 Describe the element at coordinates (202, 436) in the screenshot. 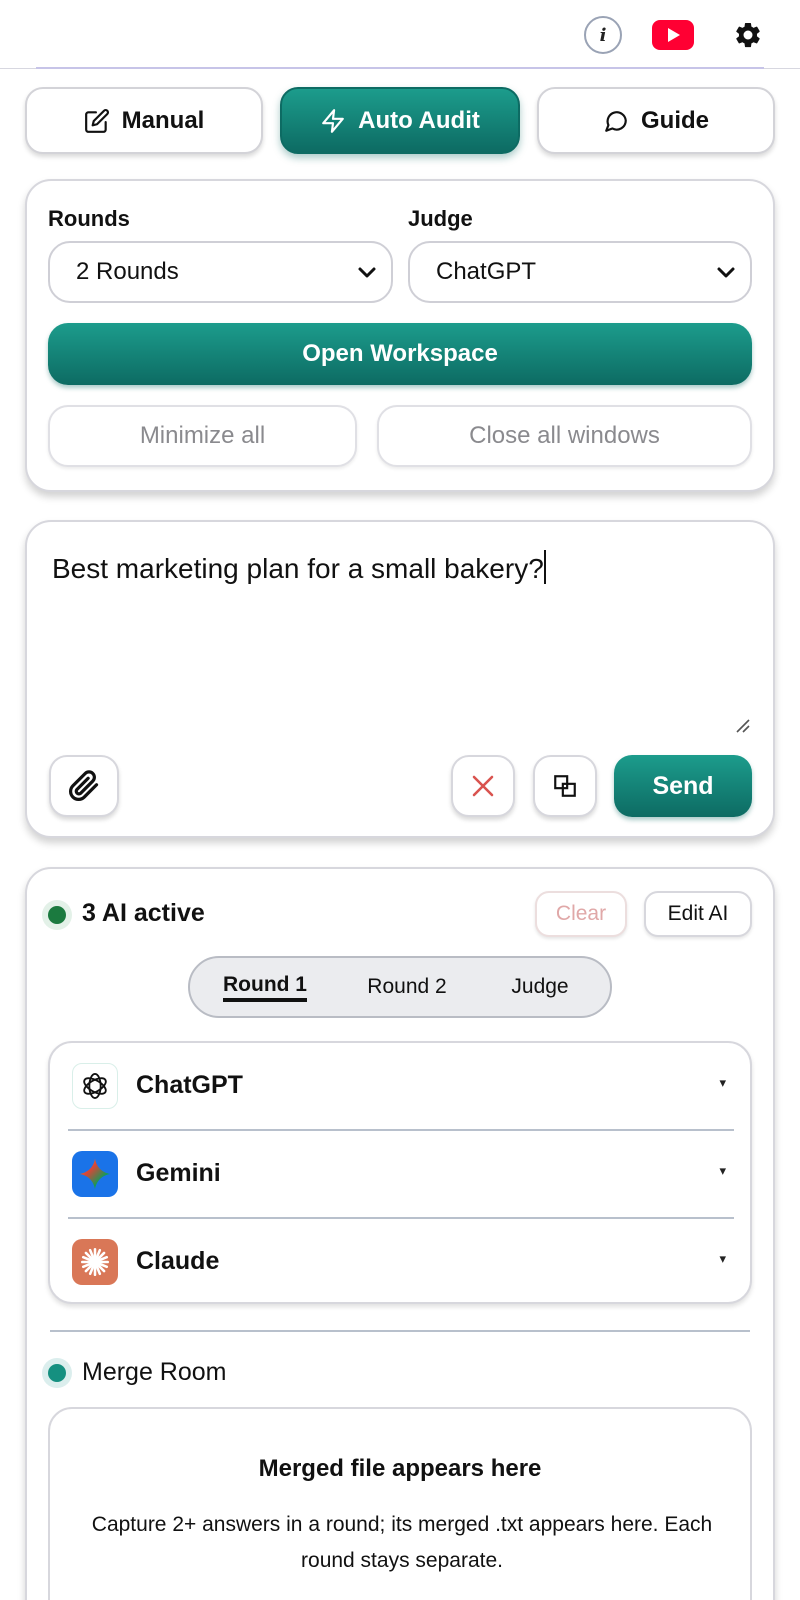

I see `minimize-all-button: Minimize all` at that location.